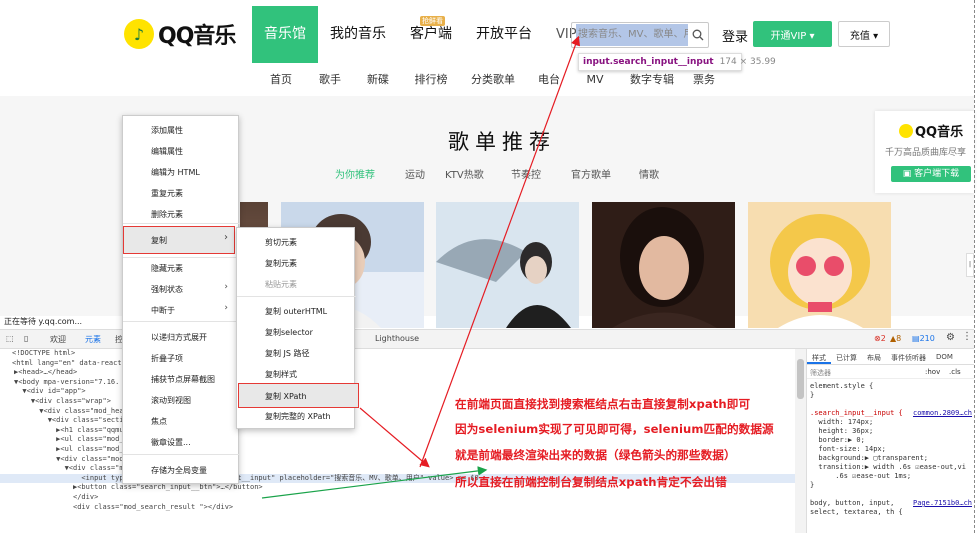 The height and width of the screenshot is (533, 977). Describe the element at coordinates (374, 482) in the screenshot. I see `green-arrow` at that location.